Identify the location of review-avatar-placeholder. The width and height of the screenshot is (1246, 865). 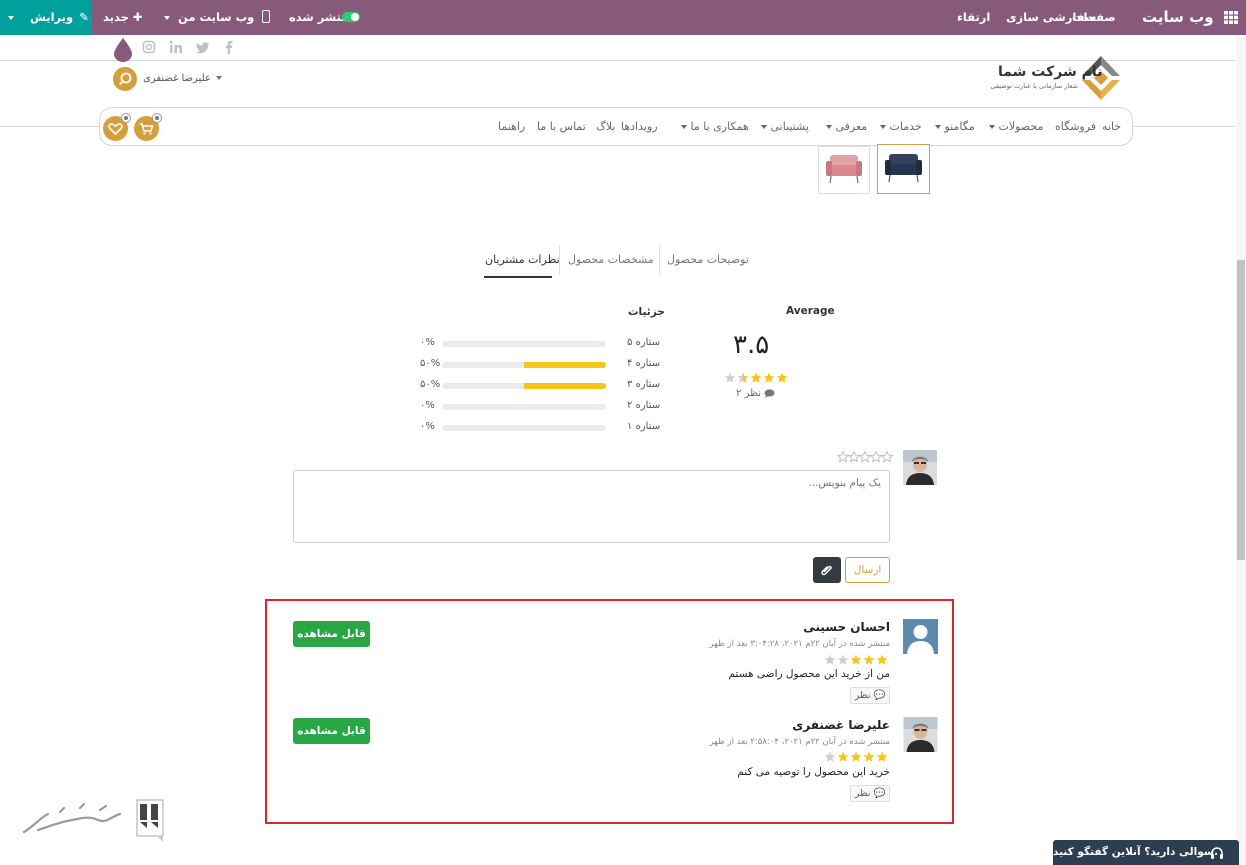
(920, 636).